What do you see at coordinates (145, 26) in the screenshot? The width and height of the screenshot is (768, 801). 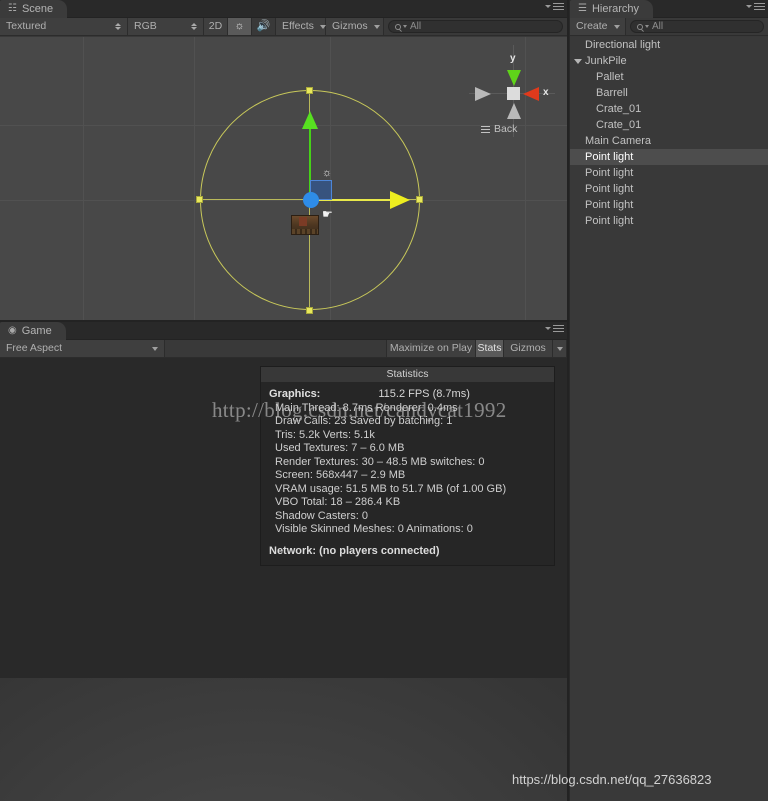 I see `render-mode-label: RGB` at bounding box center [145, 26].